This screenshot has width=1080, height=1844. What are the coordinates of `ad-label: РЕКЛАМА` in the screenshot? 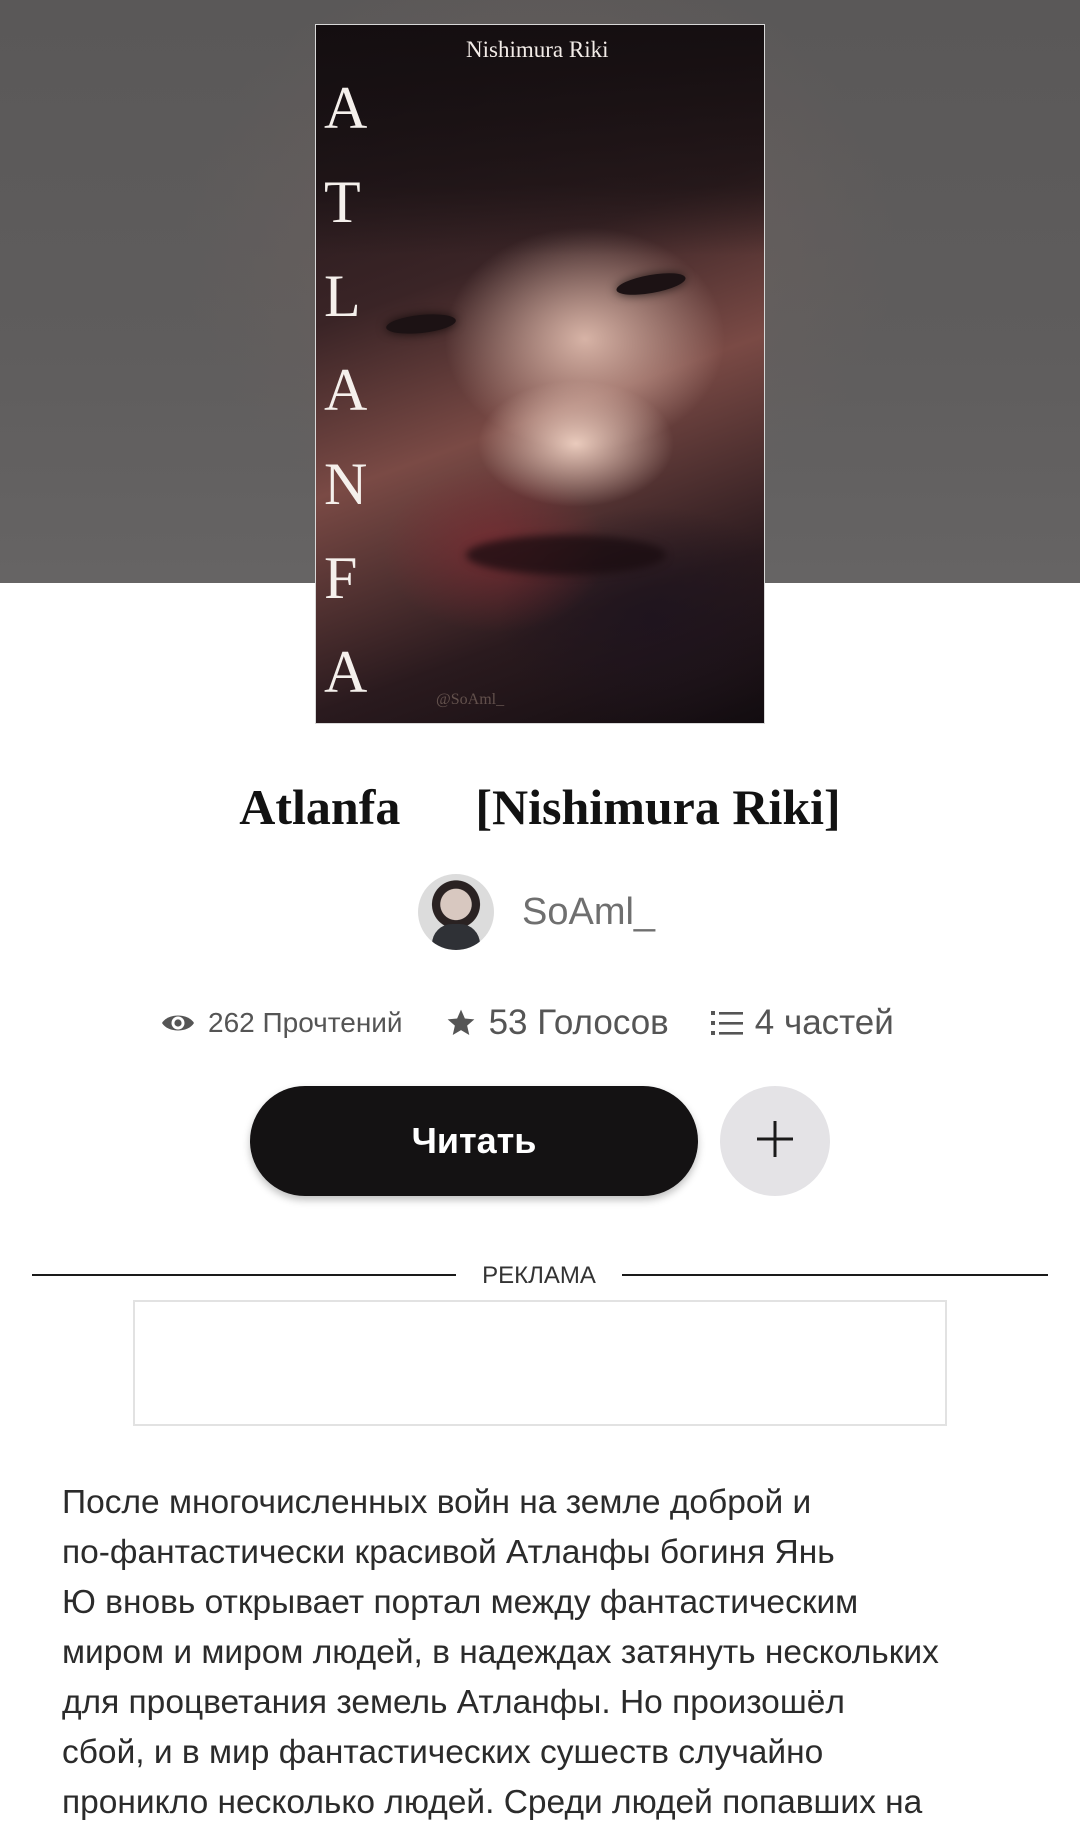 It's located at (539, 1275).